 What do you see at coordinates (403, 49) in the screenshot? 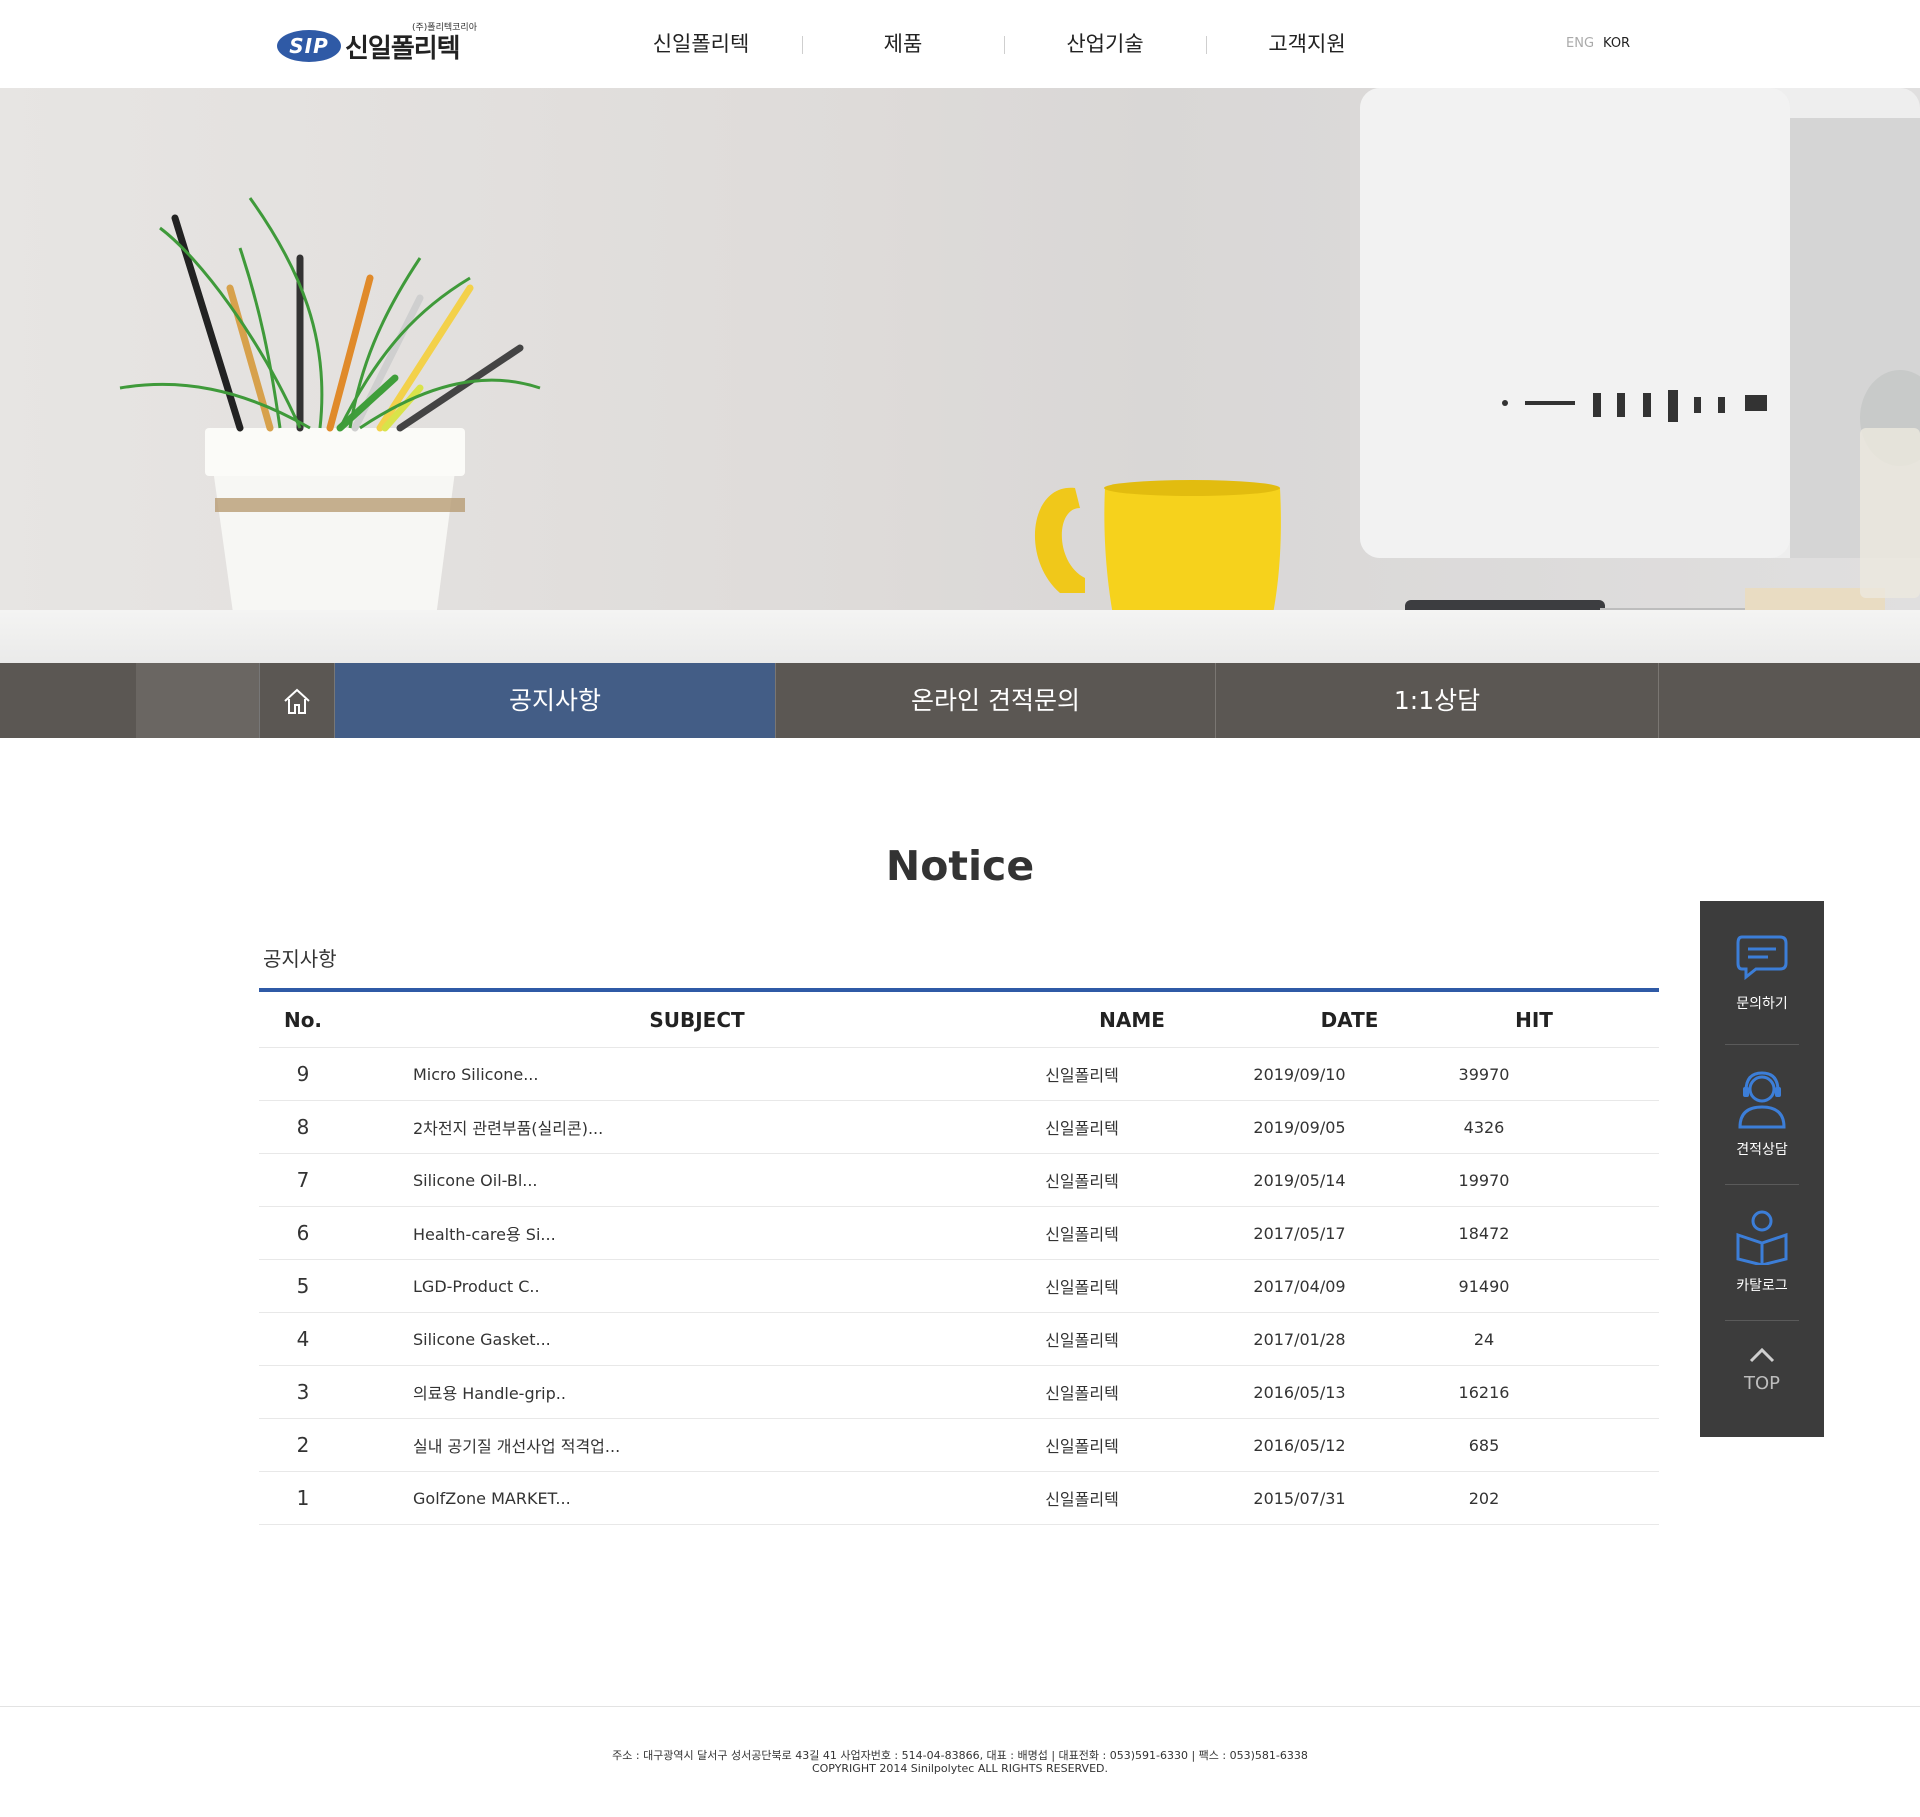
I see `logo-name: 신일폴리텍` at bounding box center [403, 49].